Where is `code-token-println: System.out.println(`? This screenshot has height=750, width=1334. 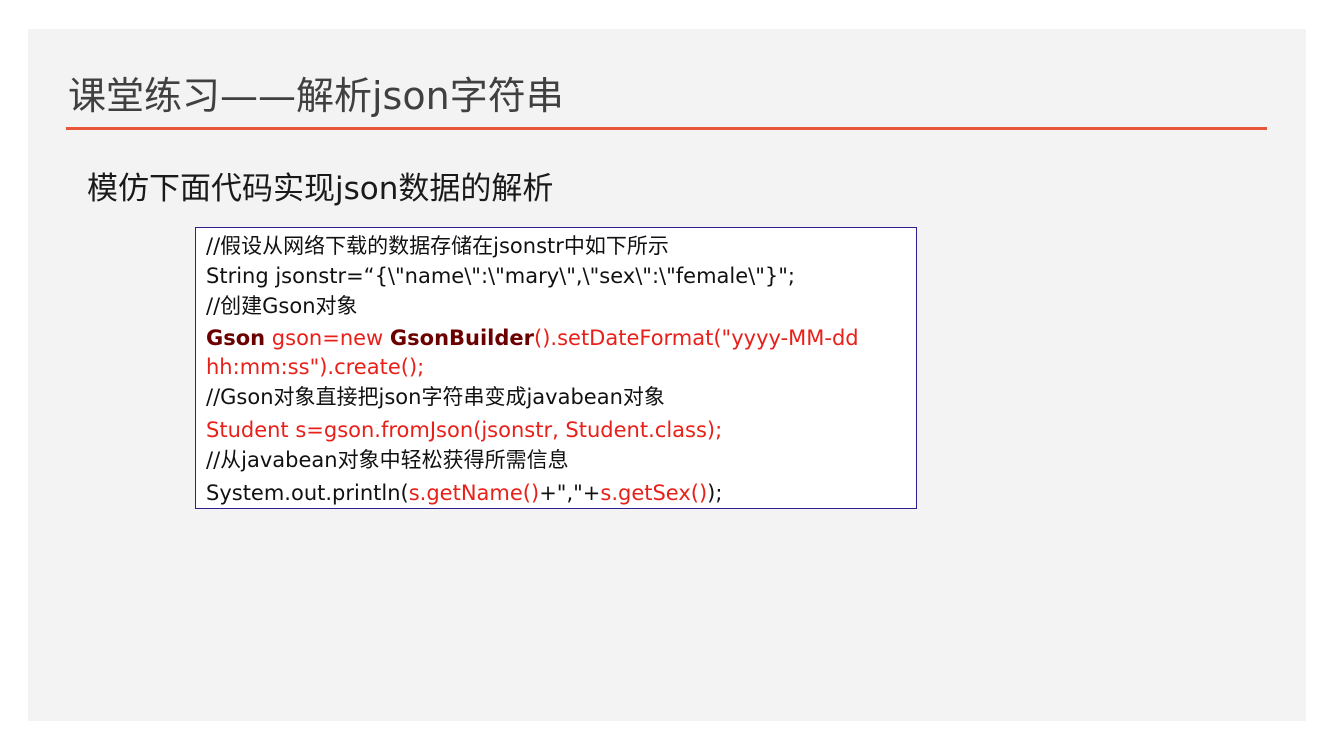
code-token-println: System.out.println( is located at coordinates (307, 493).